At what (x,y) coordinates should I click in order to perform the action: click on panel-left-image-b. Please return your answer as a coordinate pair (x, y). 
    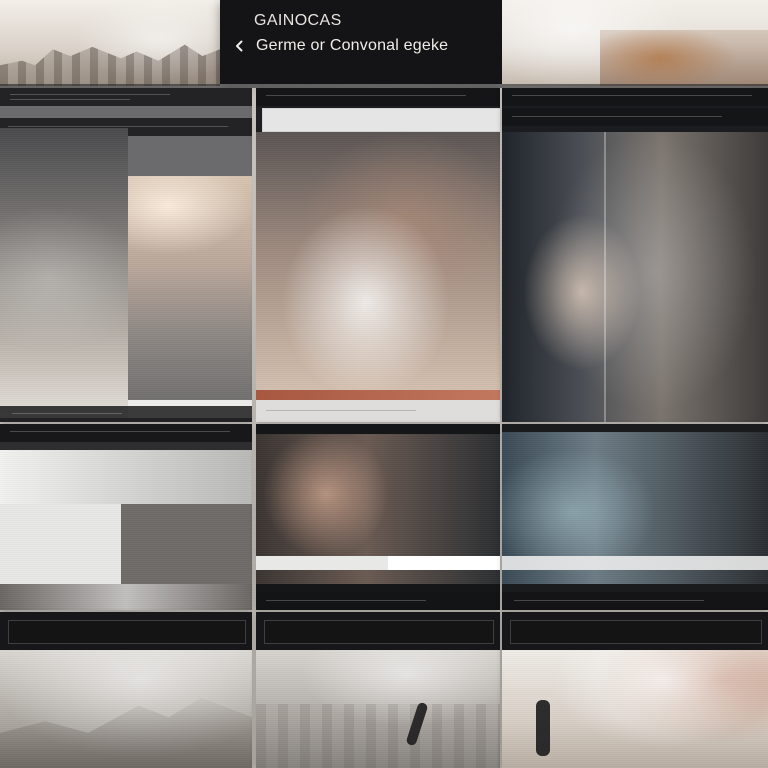
    Looking at the image, I should click on (190, 297).